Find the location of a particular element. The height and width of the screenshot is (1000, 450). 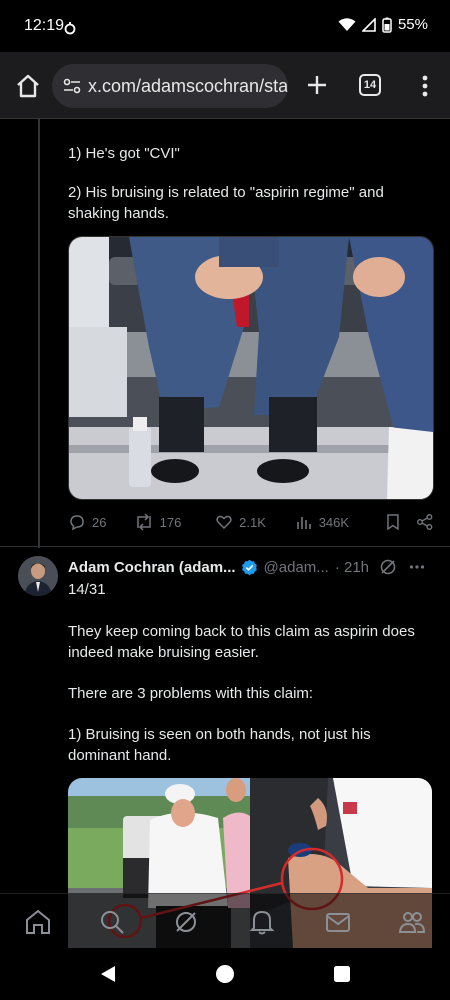

plus-icon is located at coordinates (317, 85).